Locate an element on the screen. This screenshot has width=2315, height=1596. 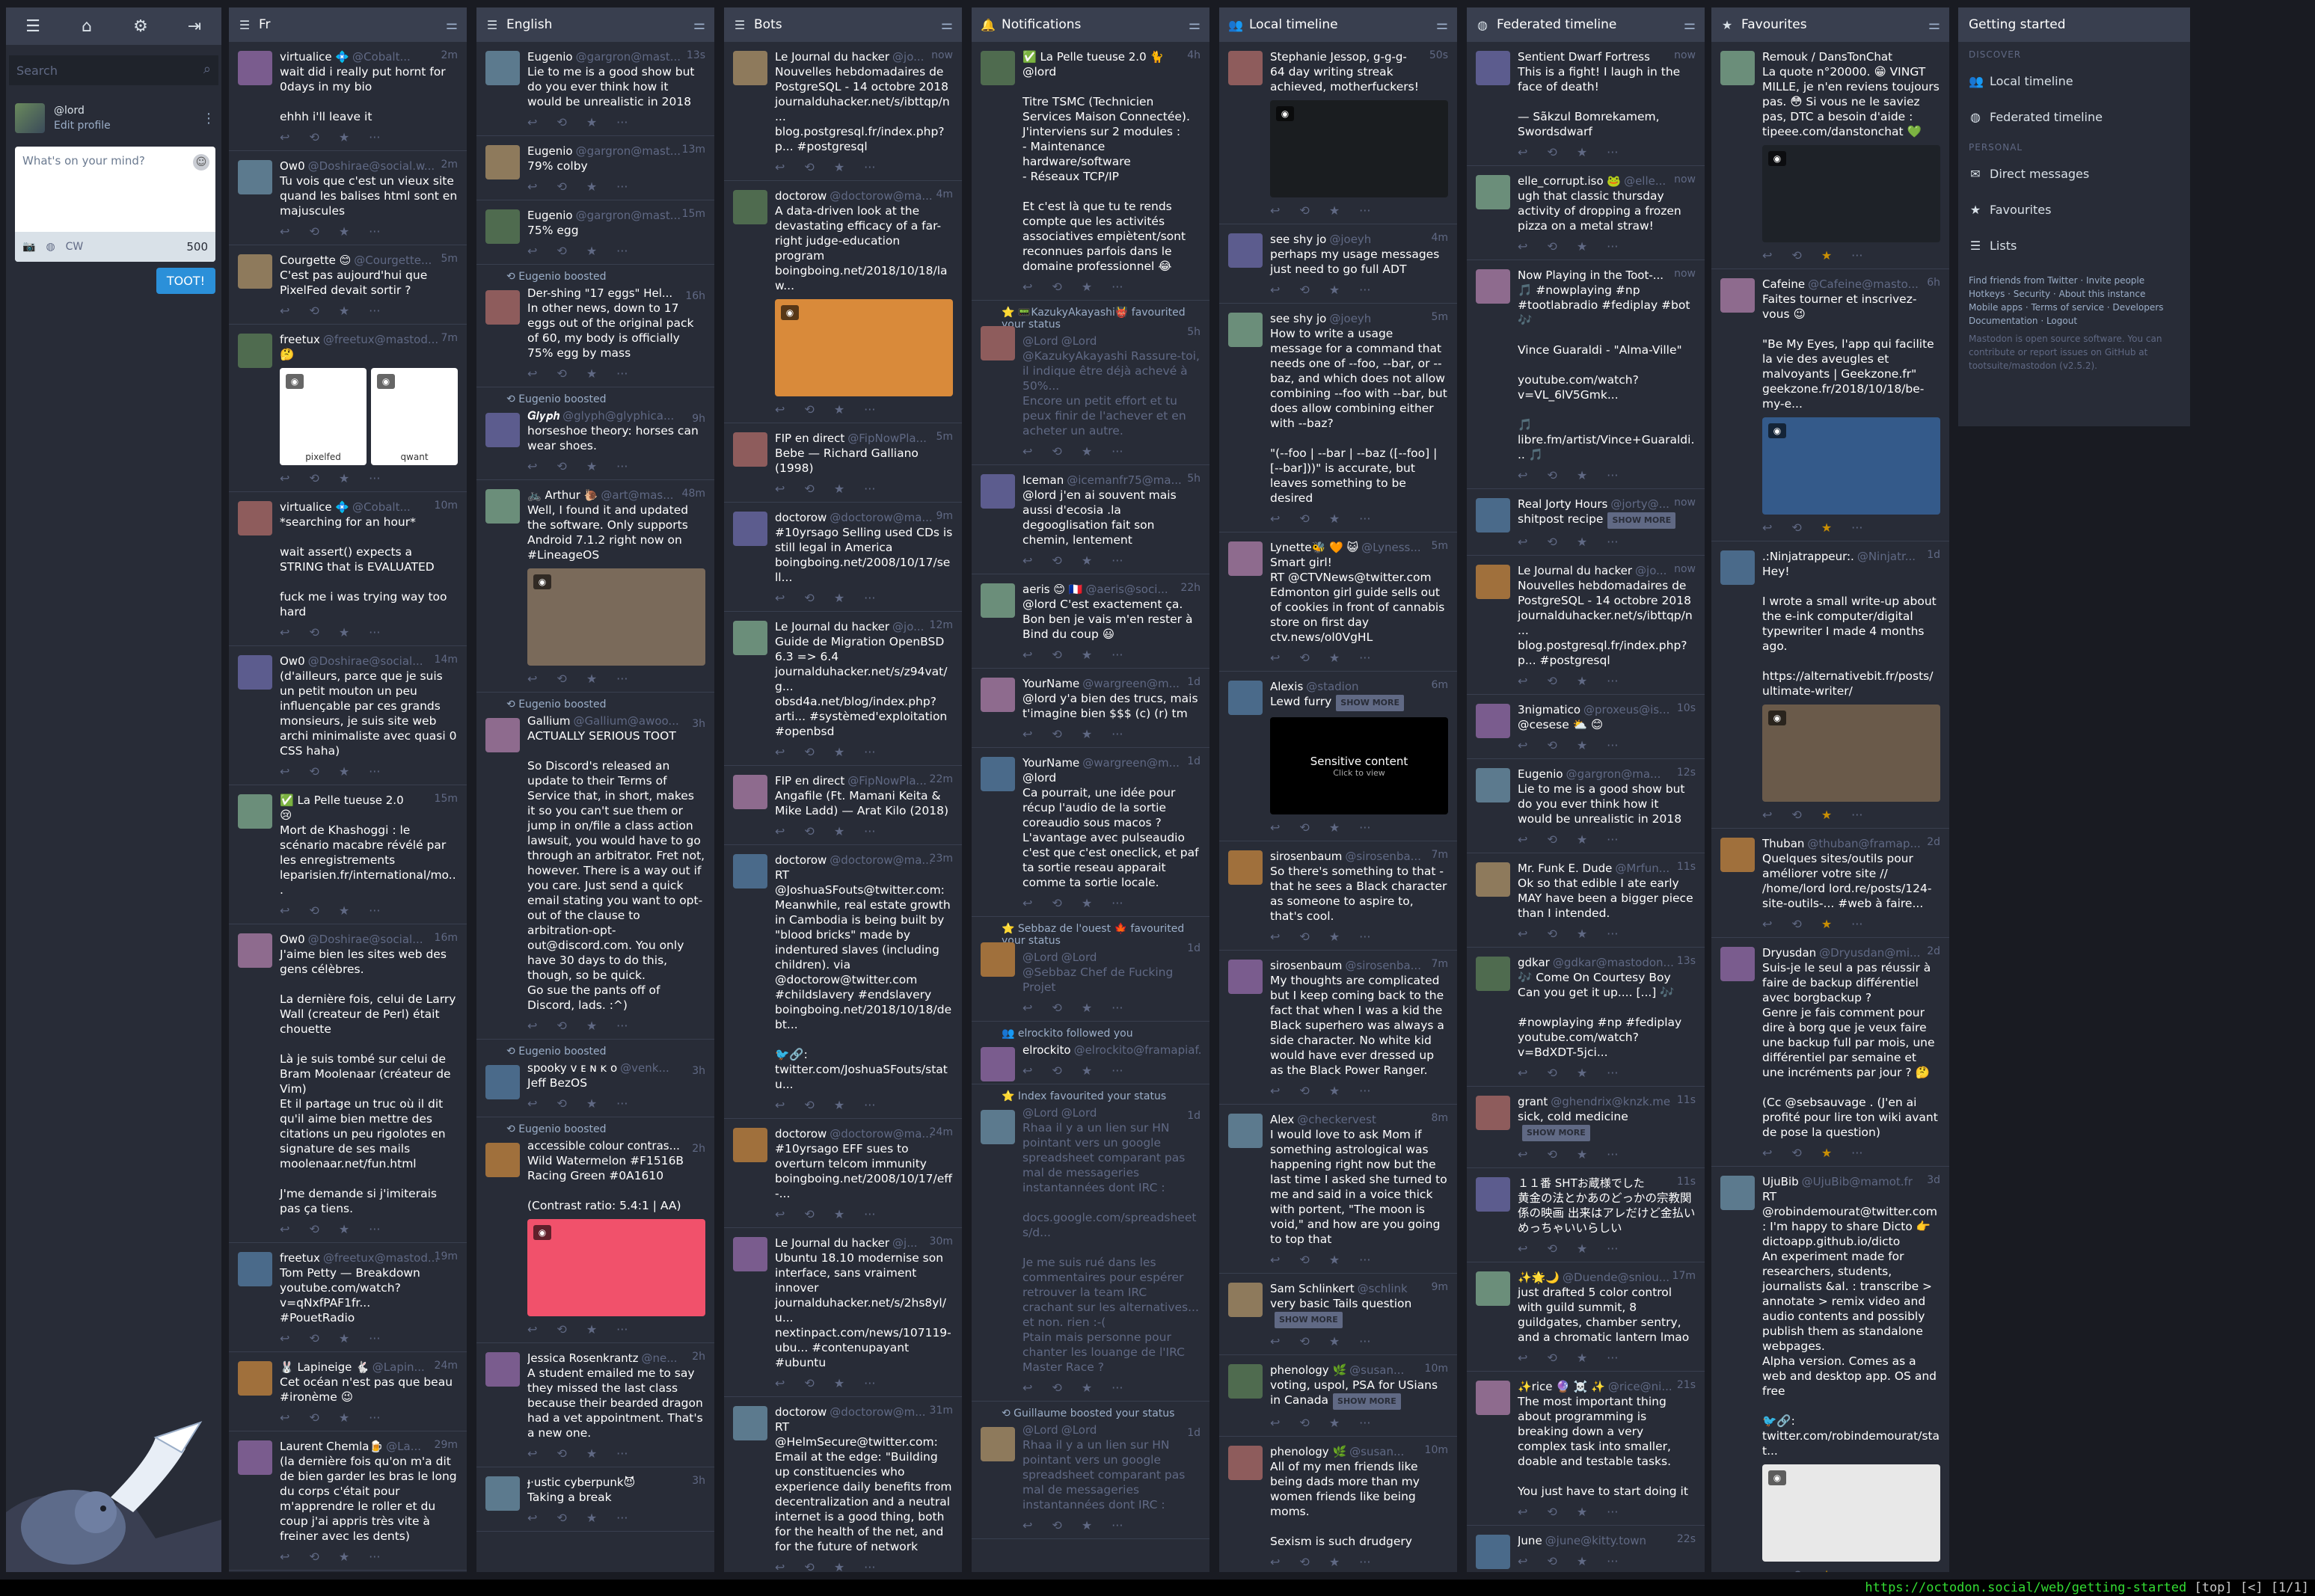
status-time: 6m is located at coordinates (1439, 685).